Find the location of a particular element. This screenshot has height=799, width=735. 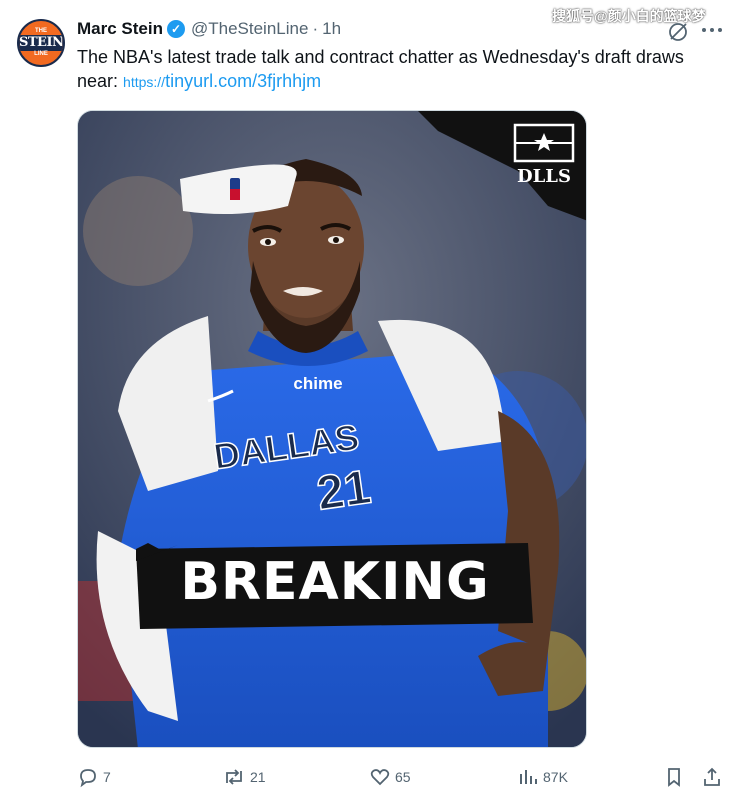

views-button: 87K is located at coordinates (542, 777).